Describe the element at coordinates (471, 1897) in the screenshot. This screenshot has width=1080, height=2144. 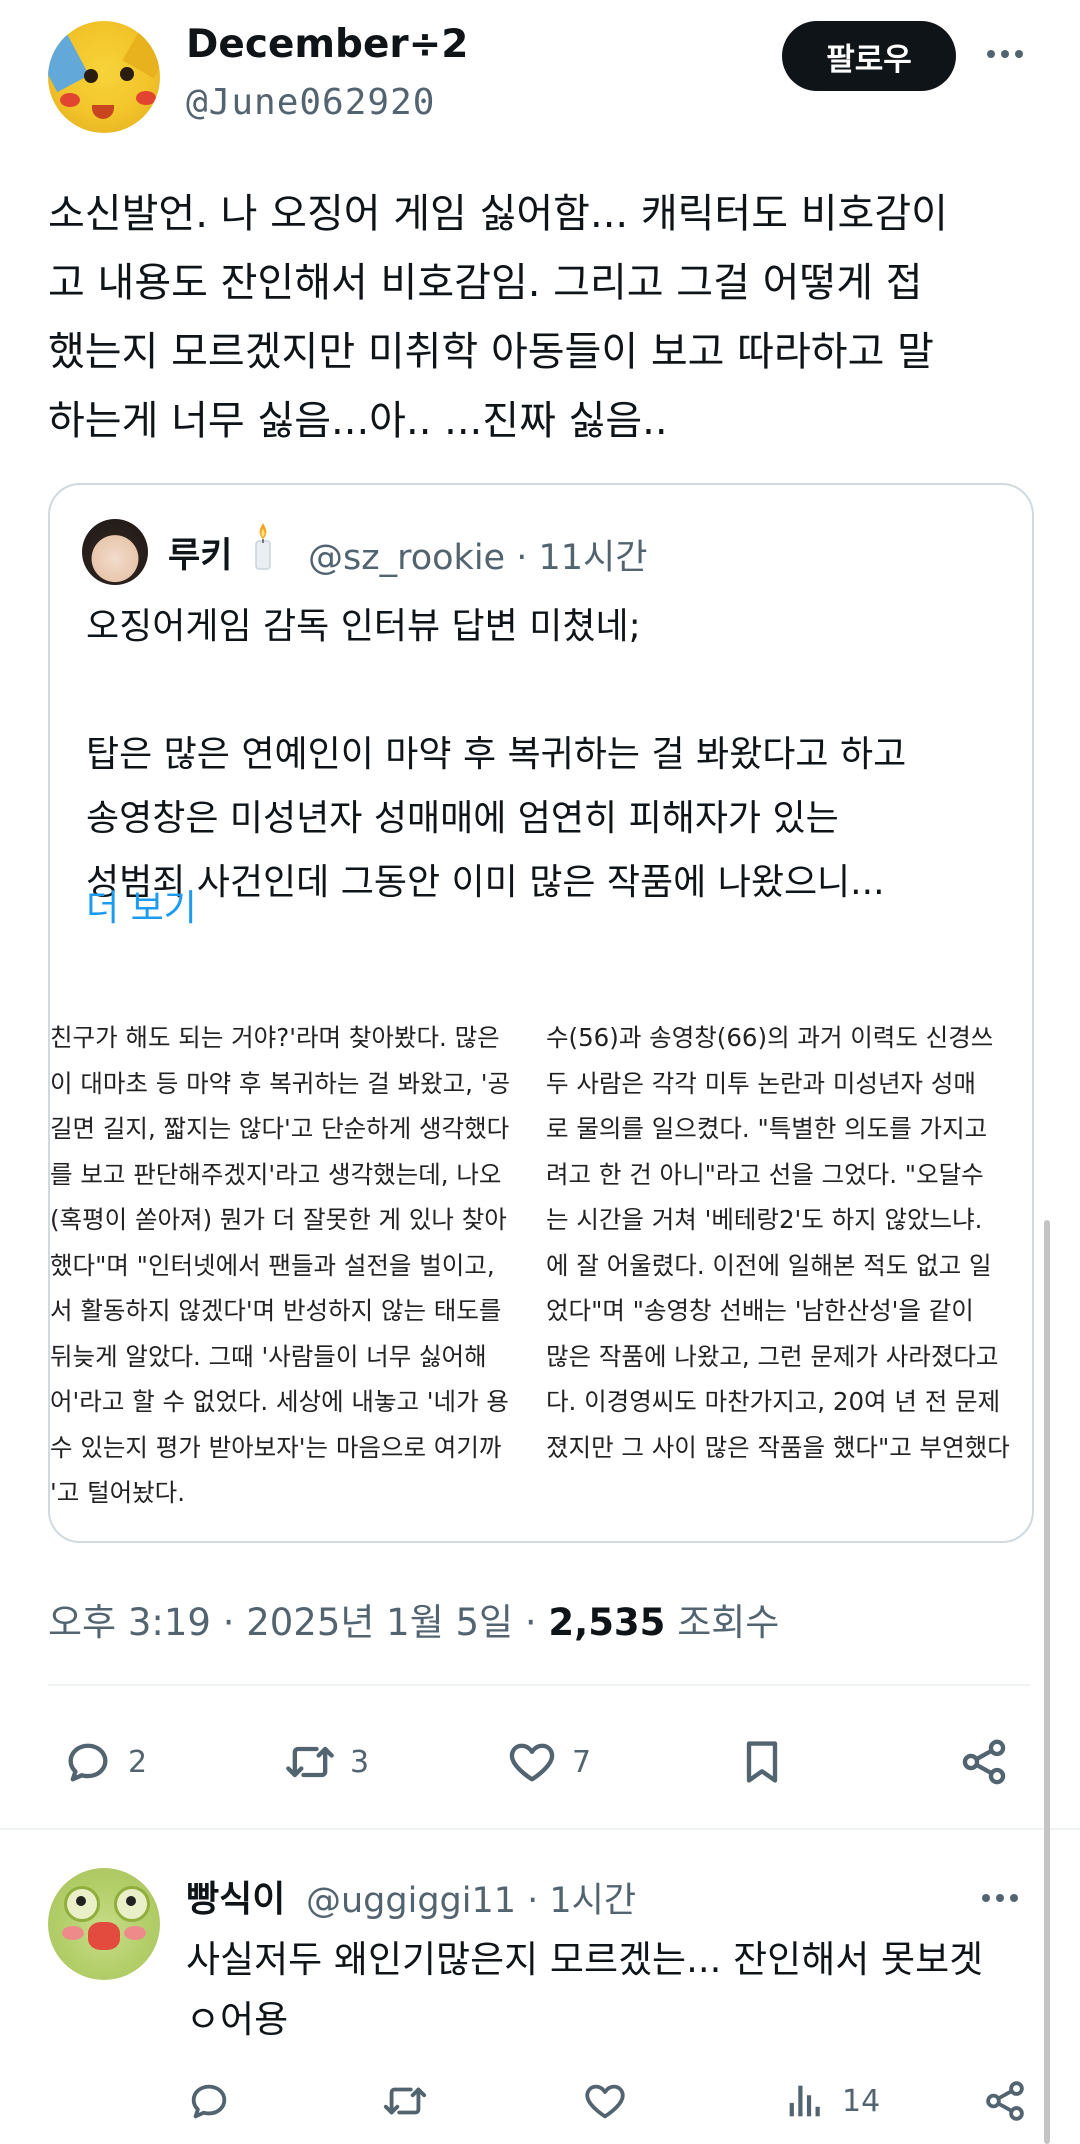
I see `reply-author-handle: @uggiggi11 · 1시간` at that location.